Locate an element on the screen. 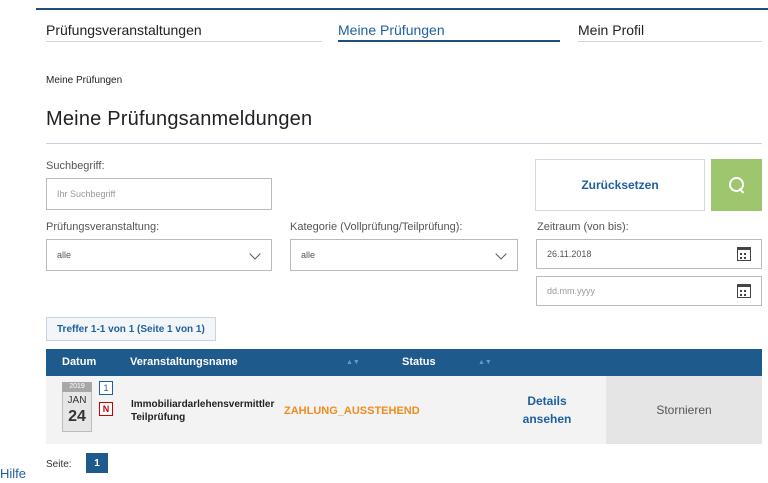  column-header-event-name: Veranstaltungsname is located at coordinates (184, 362).